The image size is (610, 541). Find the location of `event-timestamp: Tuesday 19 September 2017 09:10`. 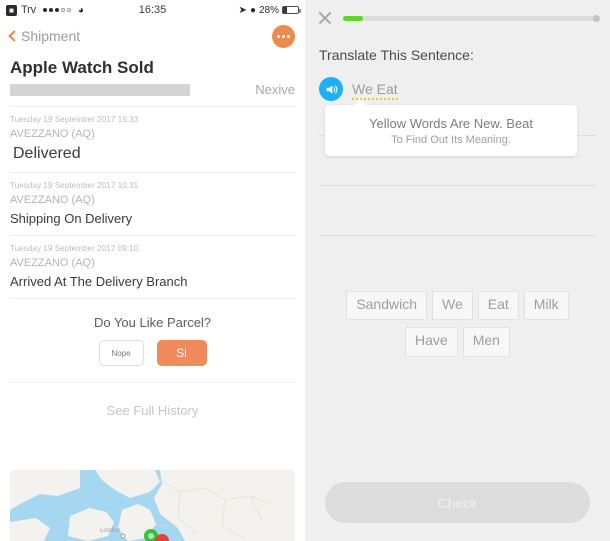

event-timestamp: Tuesday 19 September 2017 09:10 is located at coordinates (74, 248).